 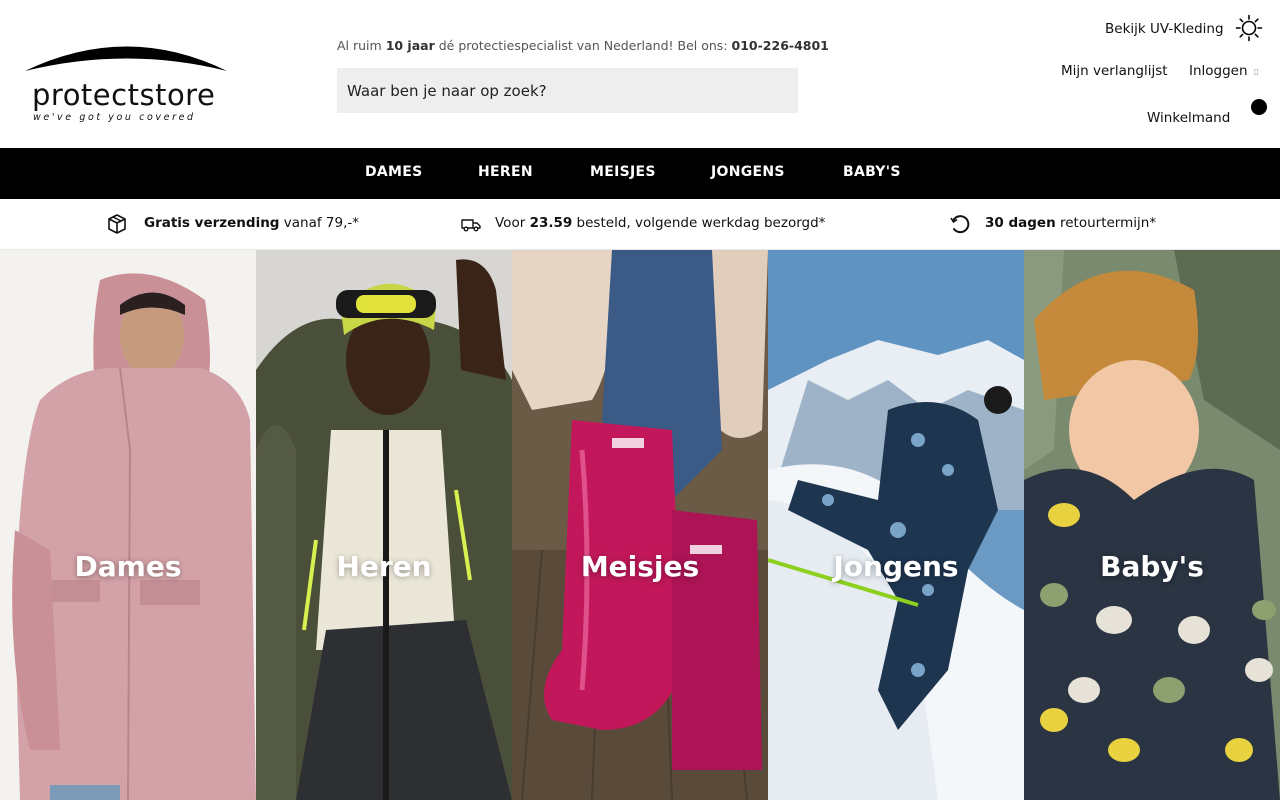 I want to click on tile-label-heren: Heren, so click(x=384, y=566).